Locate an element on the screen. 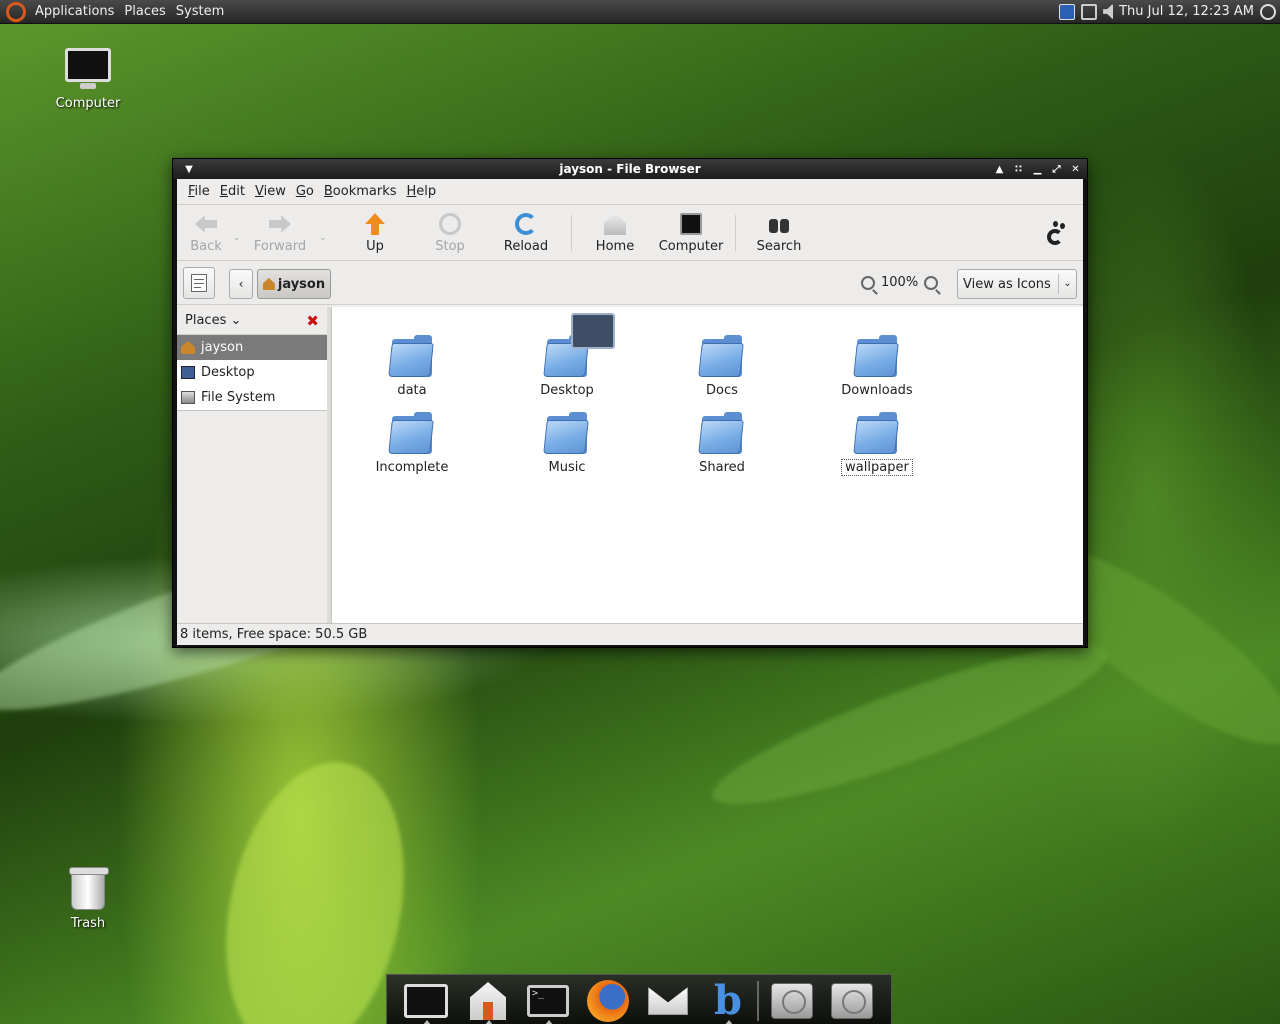 The width and height of the screenshot is (1280, 1024). breadcrumb-scroll-left-button: ‹ is located at coordinates (241, 284).